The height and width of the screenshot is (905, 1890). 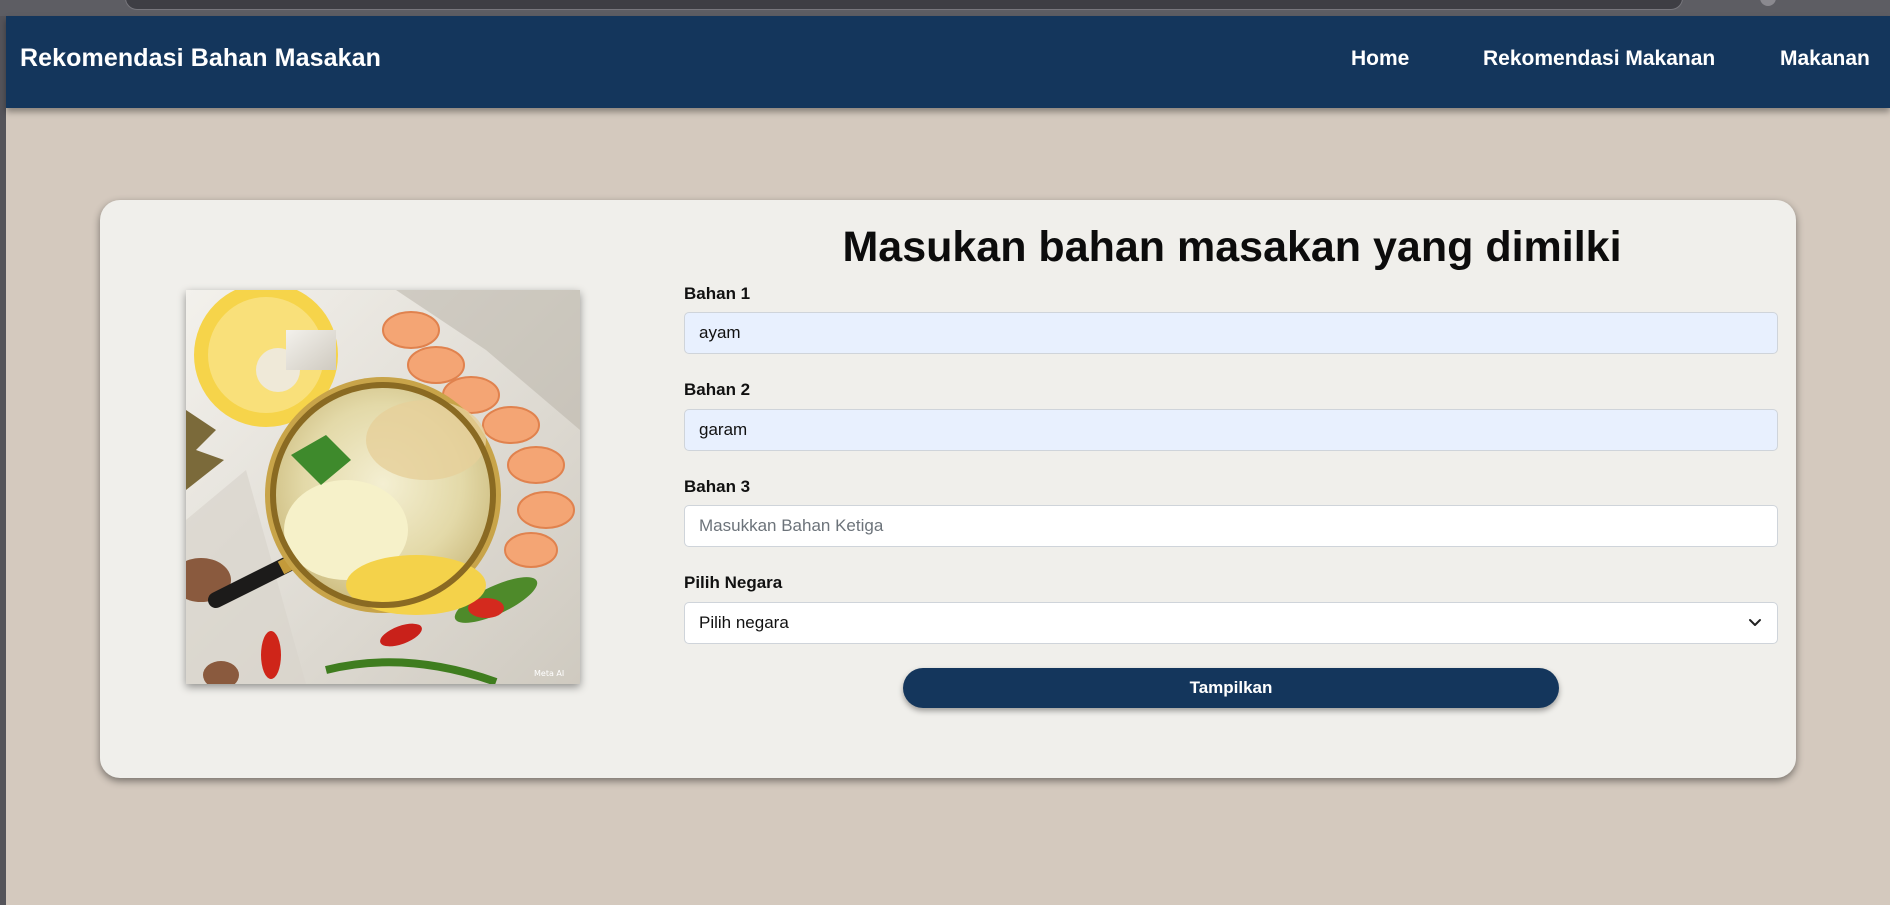 What do you see at coordinates (717, 293) in the screenshot?
I see `bahan1-label: Bahan 1` at bounding box center [717, 293].